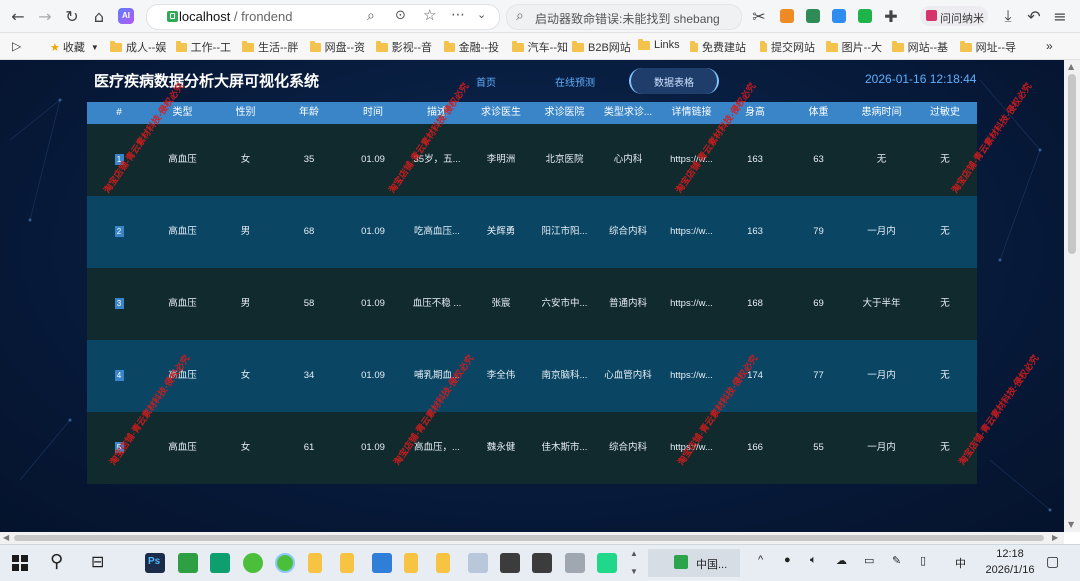  What do you see at coordinates (920, 47) in the screenshot?
I see `bookmark-folder: 网站--基` at bounding box center [920, 47].